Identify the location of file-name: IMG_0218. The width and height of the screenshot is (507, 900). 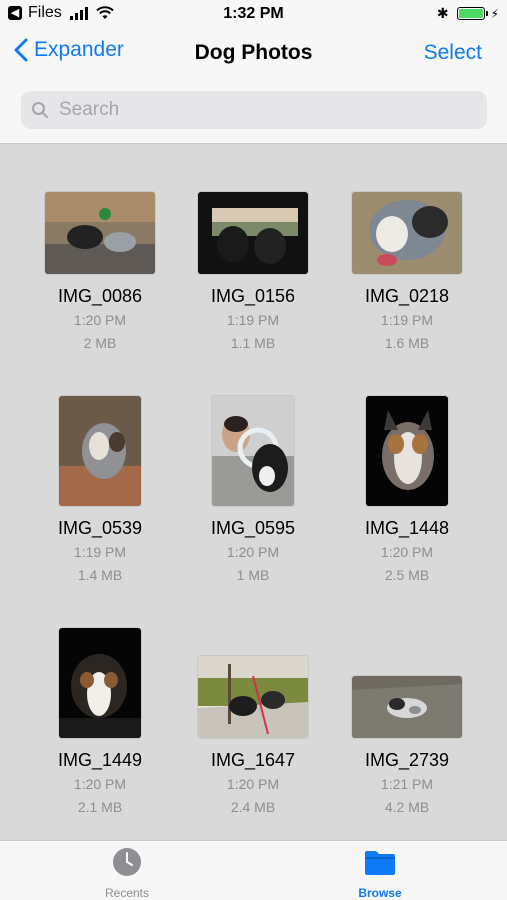
(407, 296).